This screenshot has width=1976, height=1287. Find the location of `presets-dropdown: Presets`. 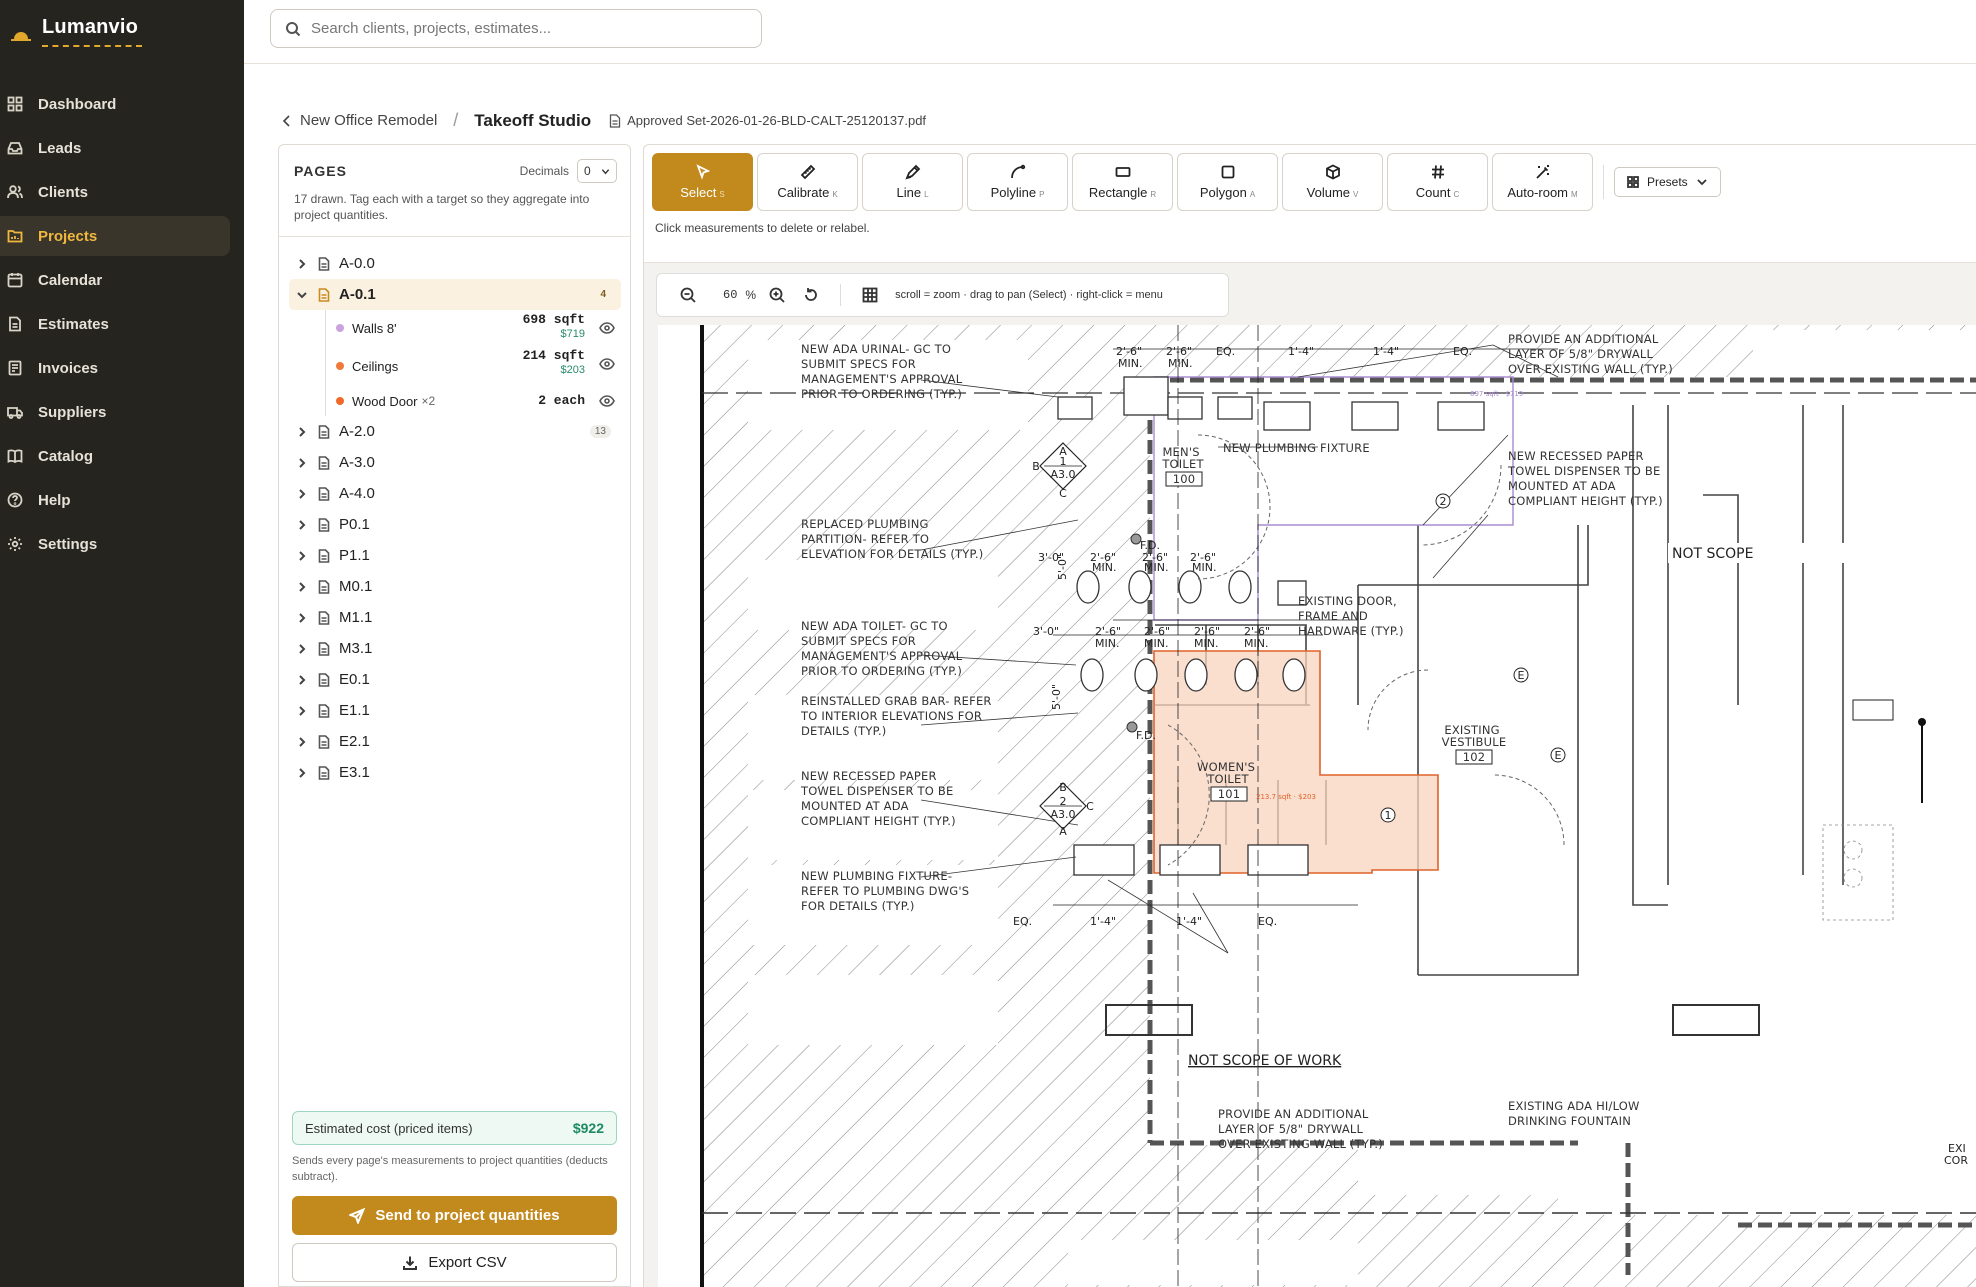

presets-dropdown: Presets is located at coordinates (1667, 182).